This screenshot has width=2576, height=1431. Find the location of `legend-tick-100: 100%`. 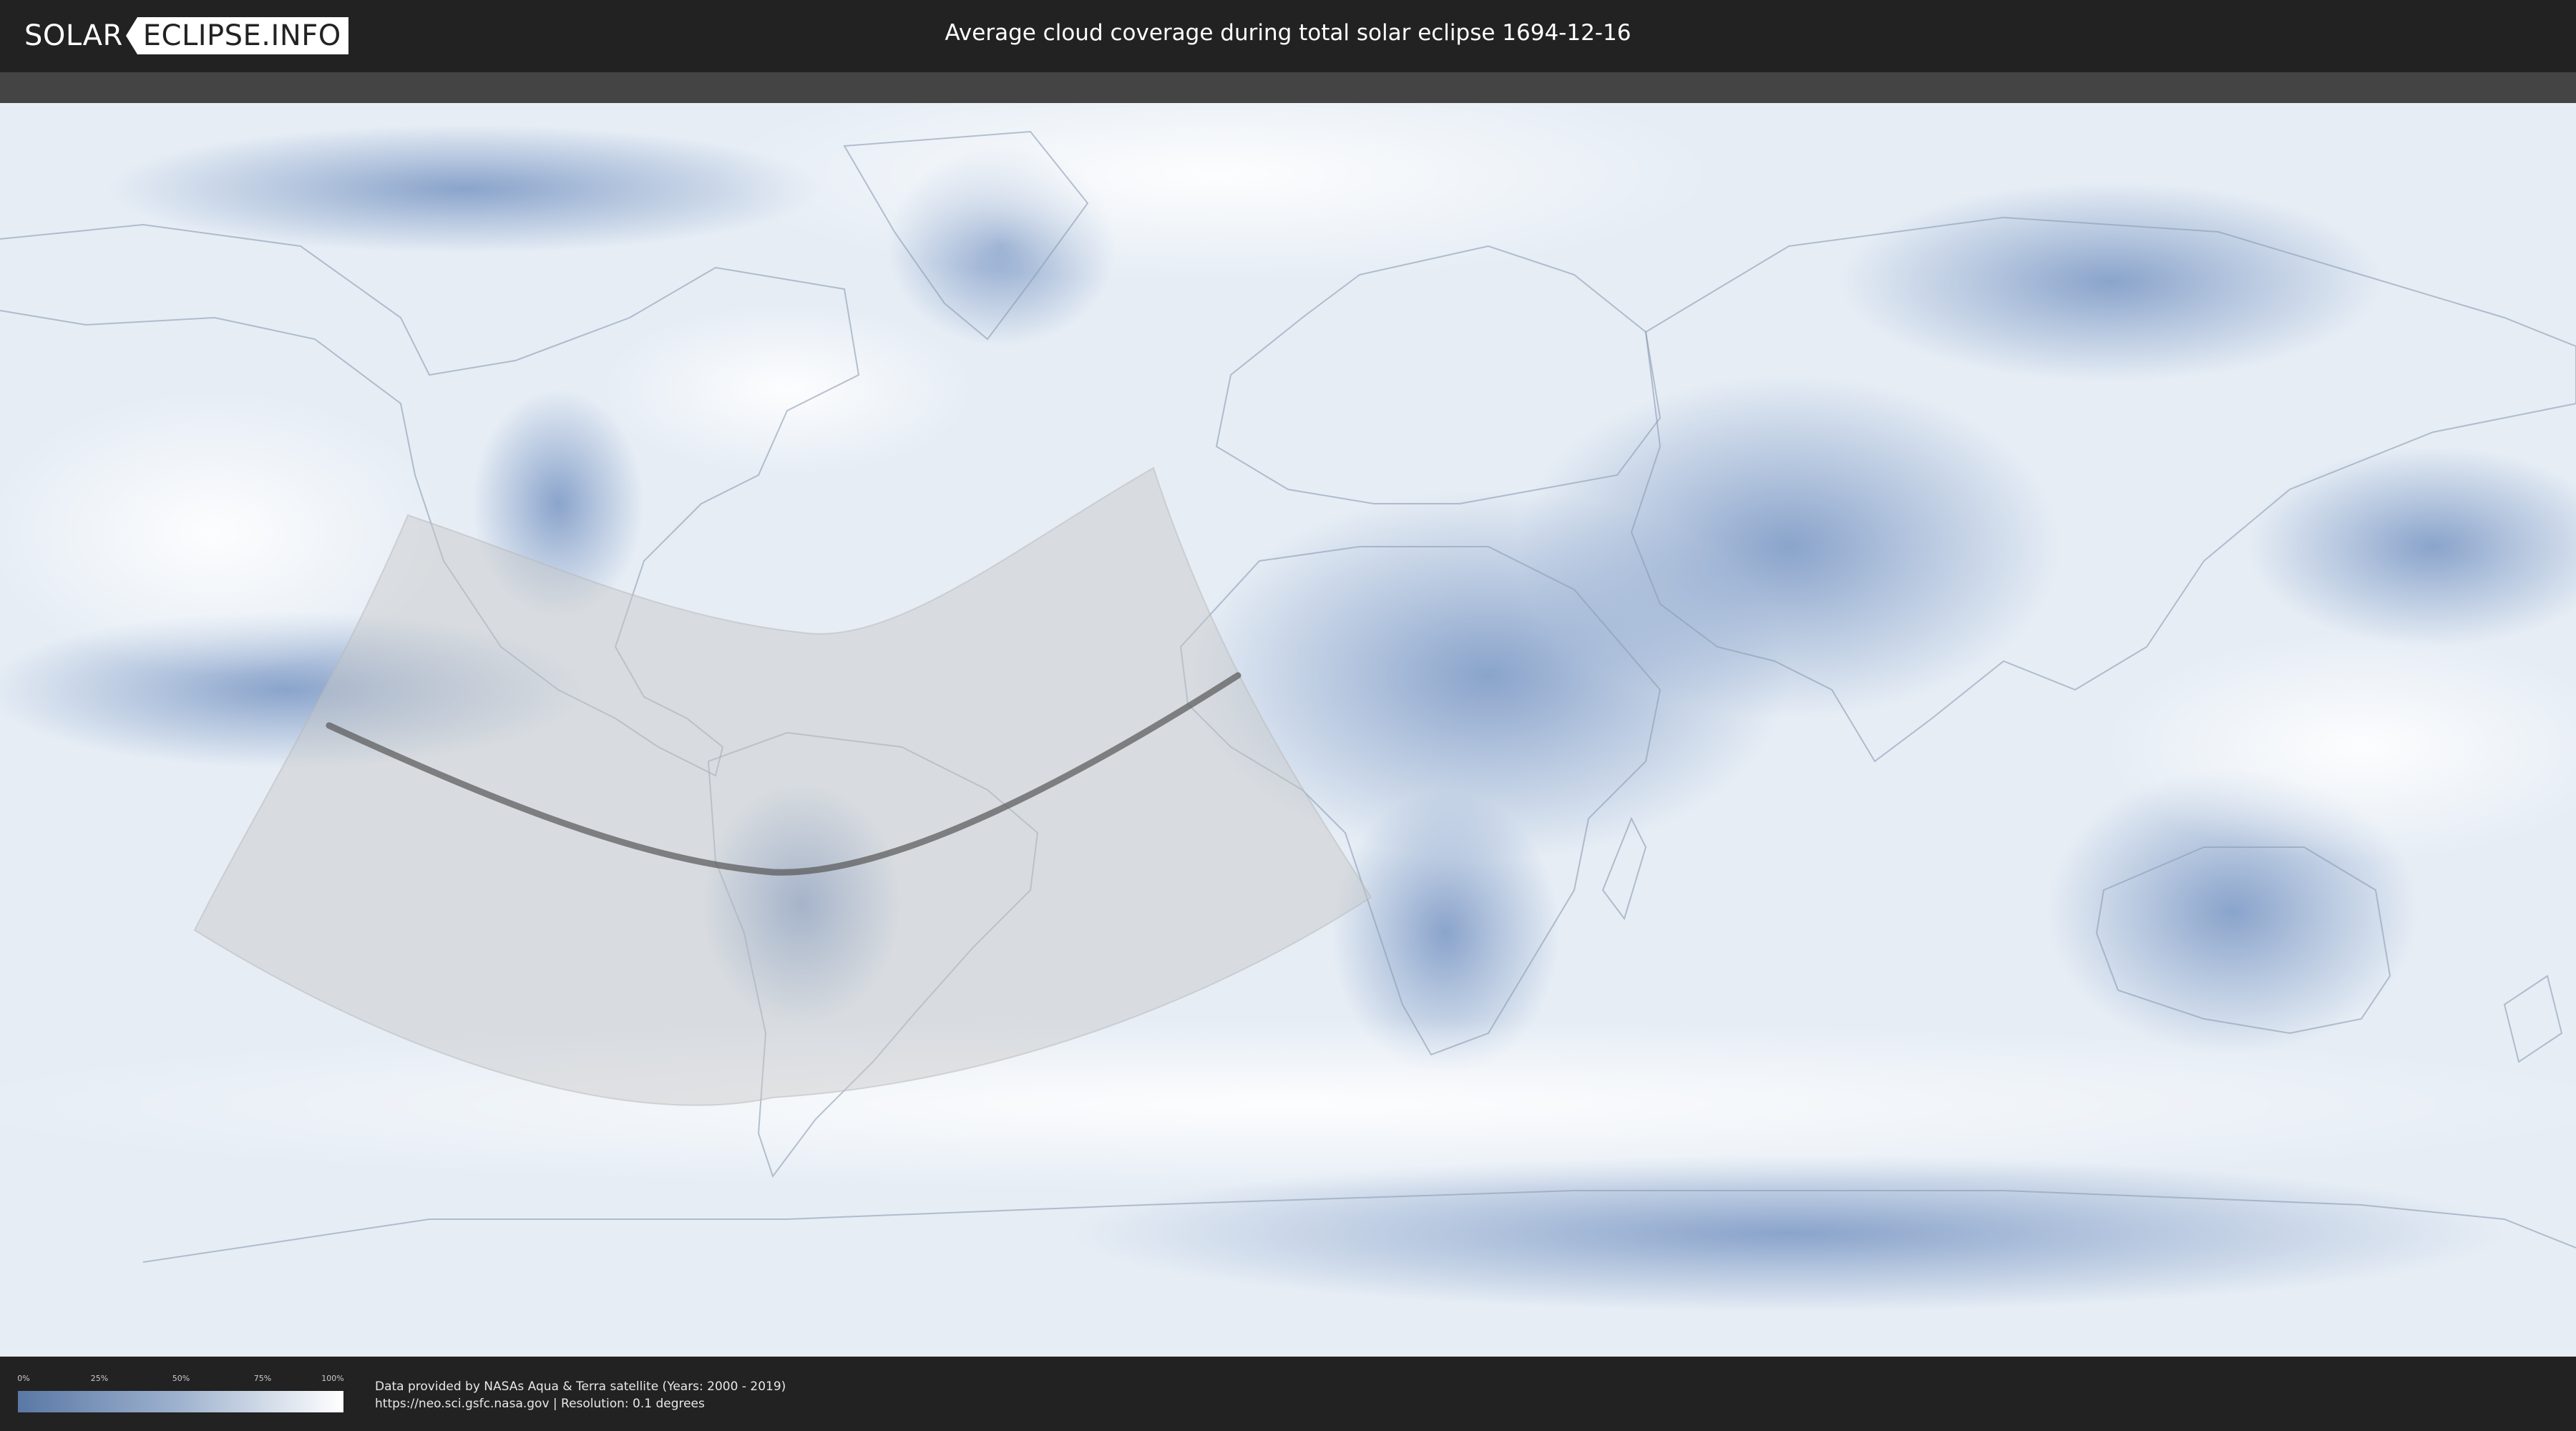

legend-tick-100: 100% is located at coordinates (332, 1378).